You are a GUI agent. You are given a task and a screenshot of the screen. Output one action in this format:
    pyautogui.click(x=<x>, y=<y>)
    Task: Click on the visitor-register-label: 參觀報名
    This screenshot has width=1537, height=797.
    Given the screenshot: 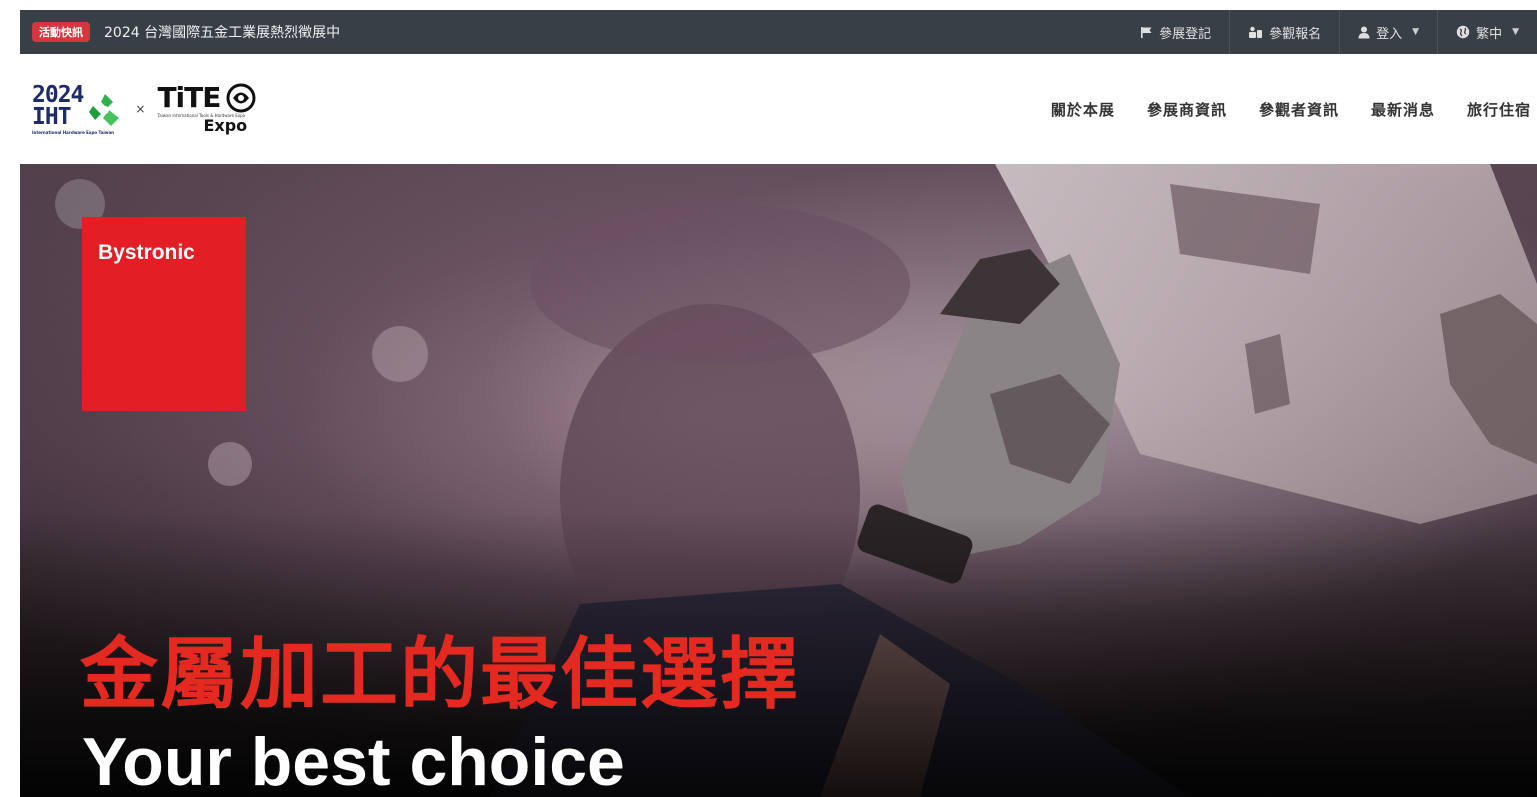 What is the action you would take?
    pyautogui.click(x=1295, y=34)
    